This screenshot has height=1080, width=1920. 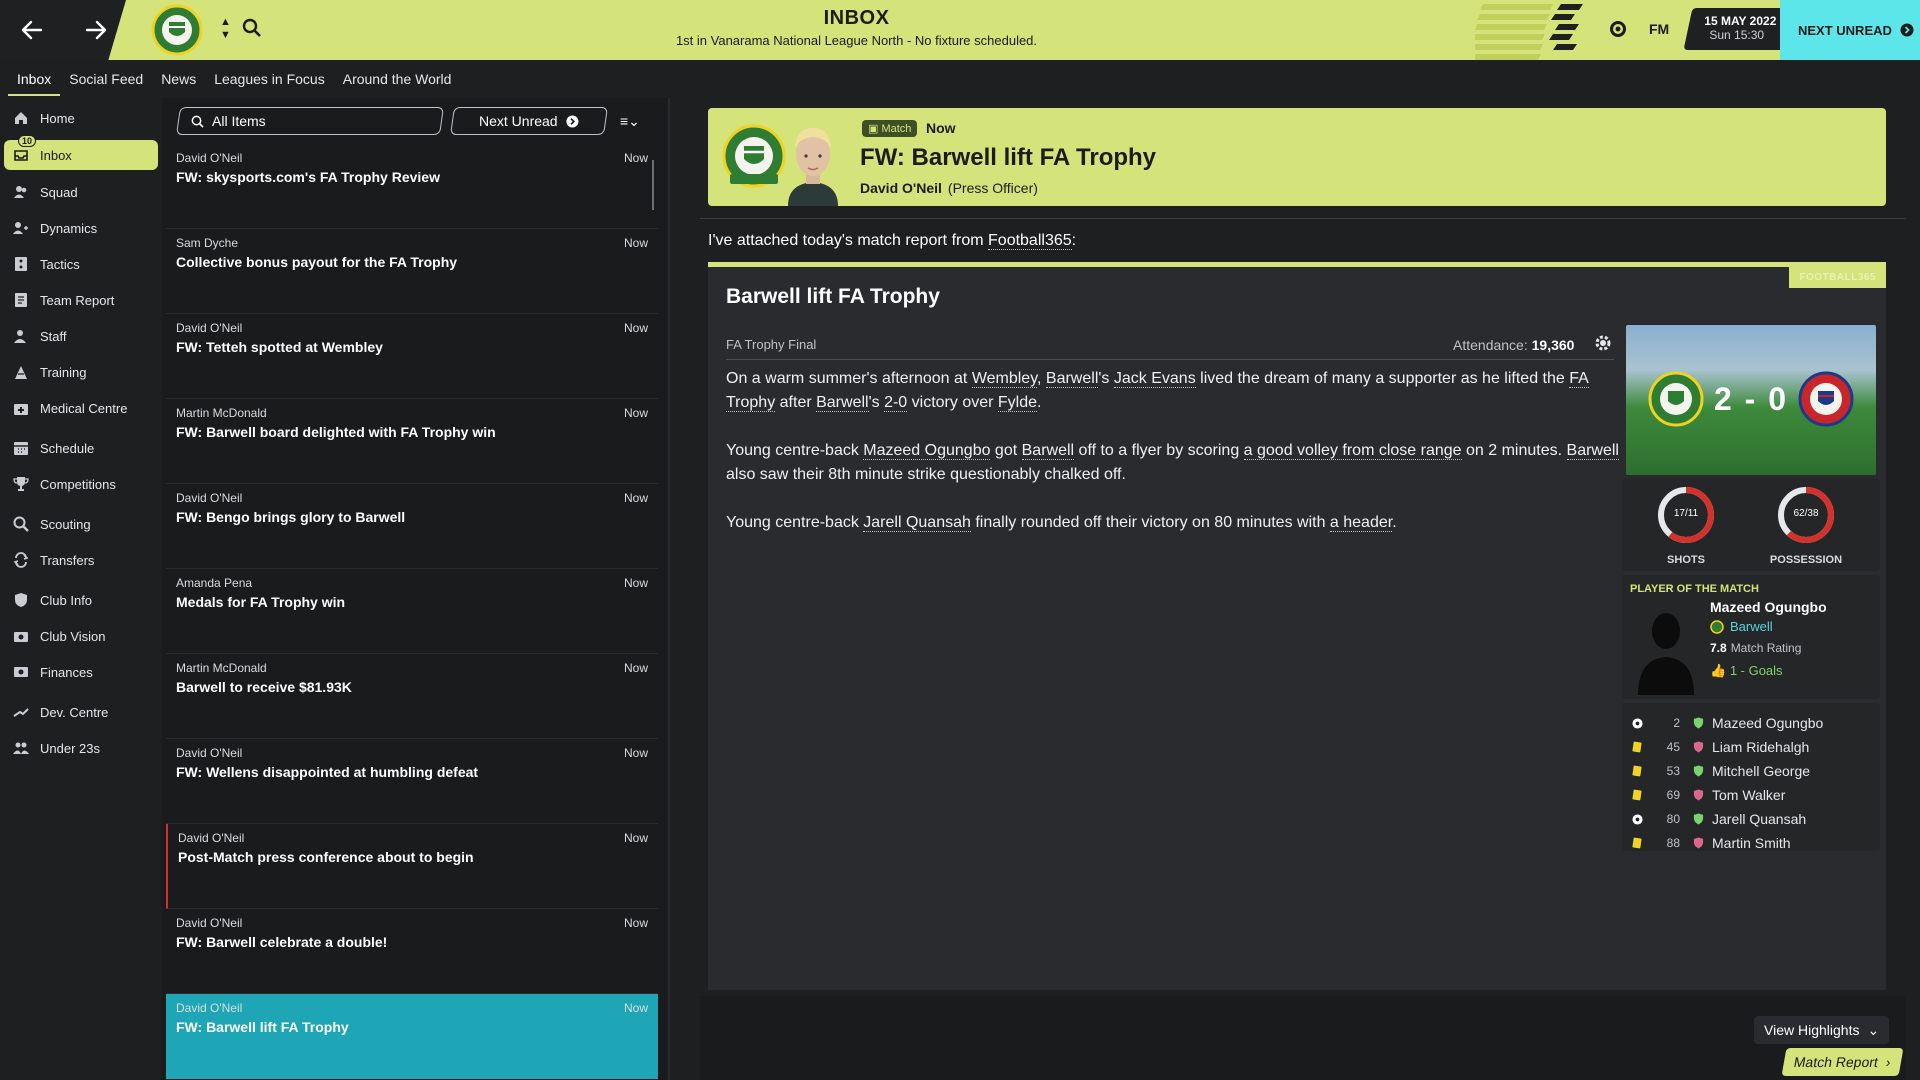 I want to click on match-tag: ▣ Match, so click(x=890, y=128).